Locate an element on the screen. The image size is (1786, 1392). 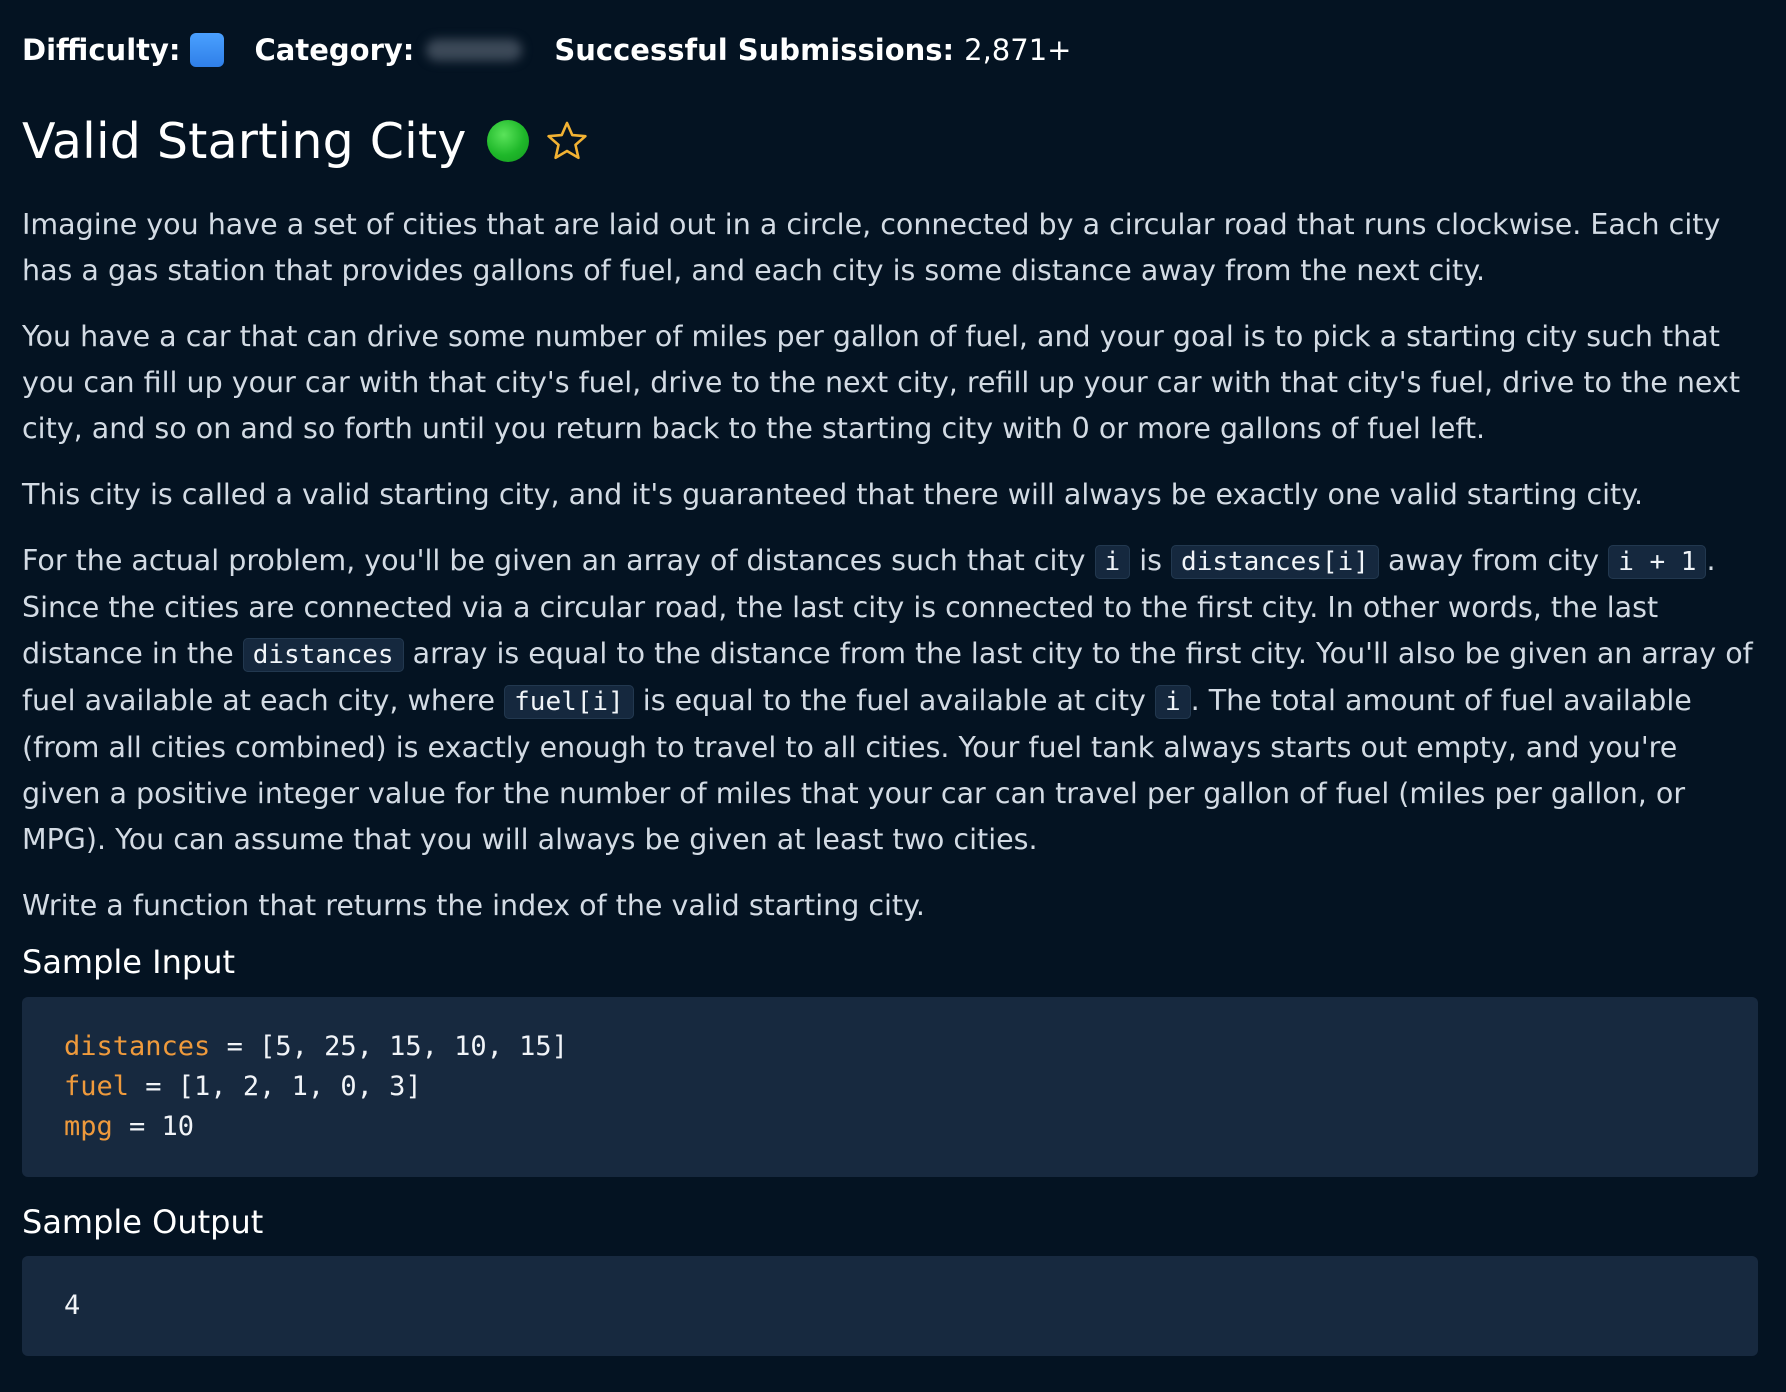
star-outline-icon is located at coordinates (567, 141).